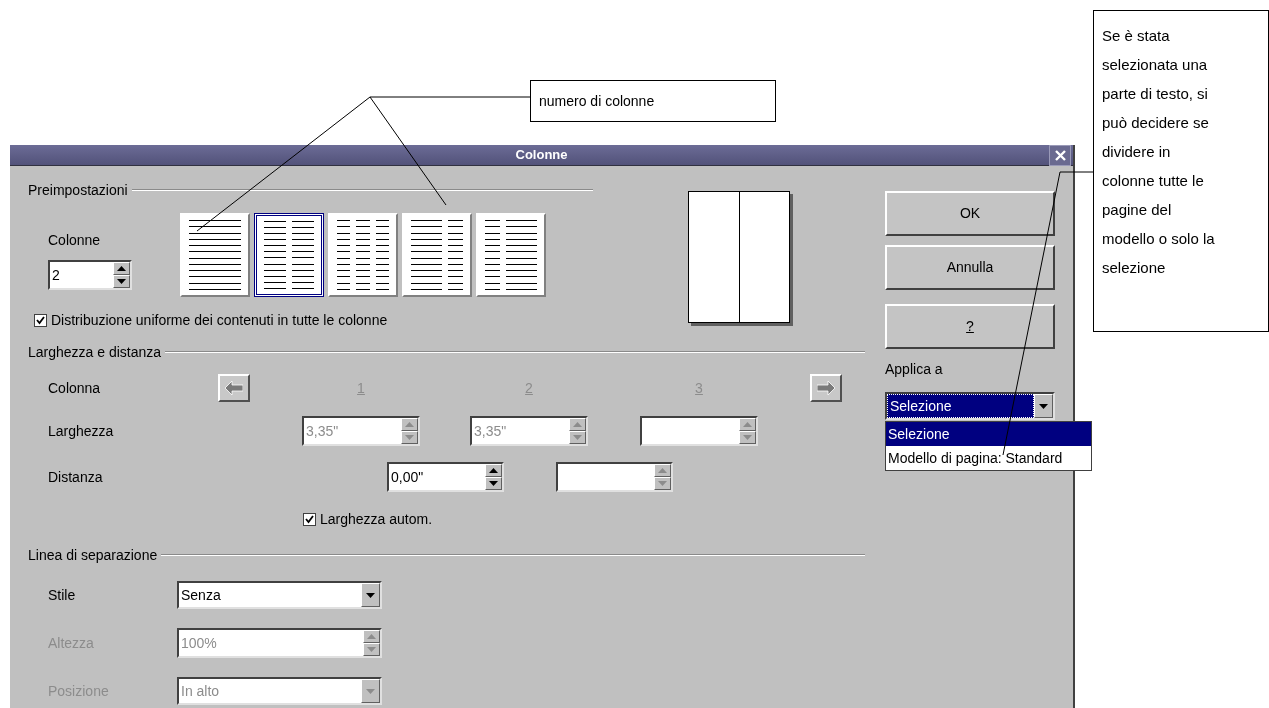  Describe the element at coordinates (970, 326) in the screenshot. I see `dialog-button: ?` at that location.